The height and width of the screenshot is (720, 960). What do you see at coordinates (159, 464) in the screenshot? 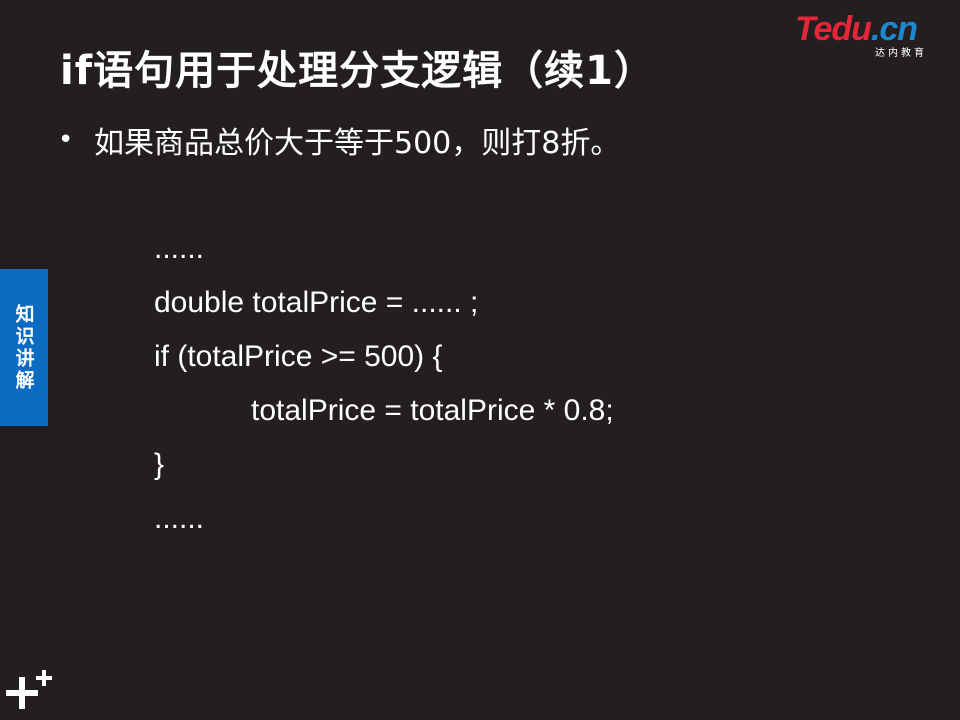
I see `code-line: }` at bounding box center [159, 464].